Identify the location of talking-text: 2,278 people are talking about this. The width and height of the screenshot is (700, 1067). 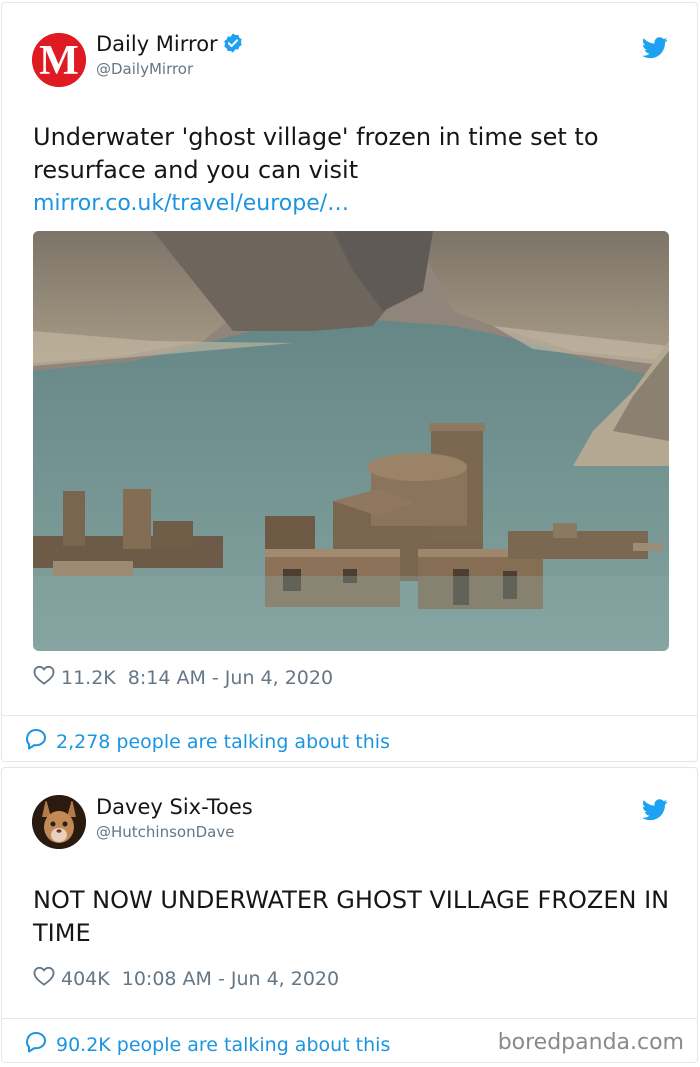
(223, 742).